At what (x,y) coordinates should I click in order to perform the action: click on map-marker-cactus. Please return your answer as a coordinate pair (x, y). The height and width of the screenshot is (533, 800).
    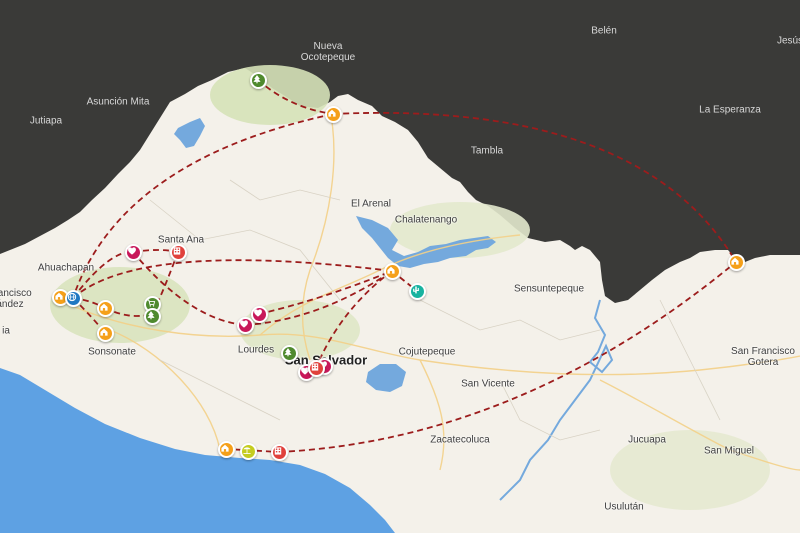
    Looking at the image, I should click on (417, 291).